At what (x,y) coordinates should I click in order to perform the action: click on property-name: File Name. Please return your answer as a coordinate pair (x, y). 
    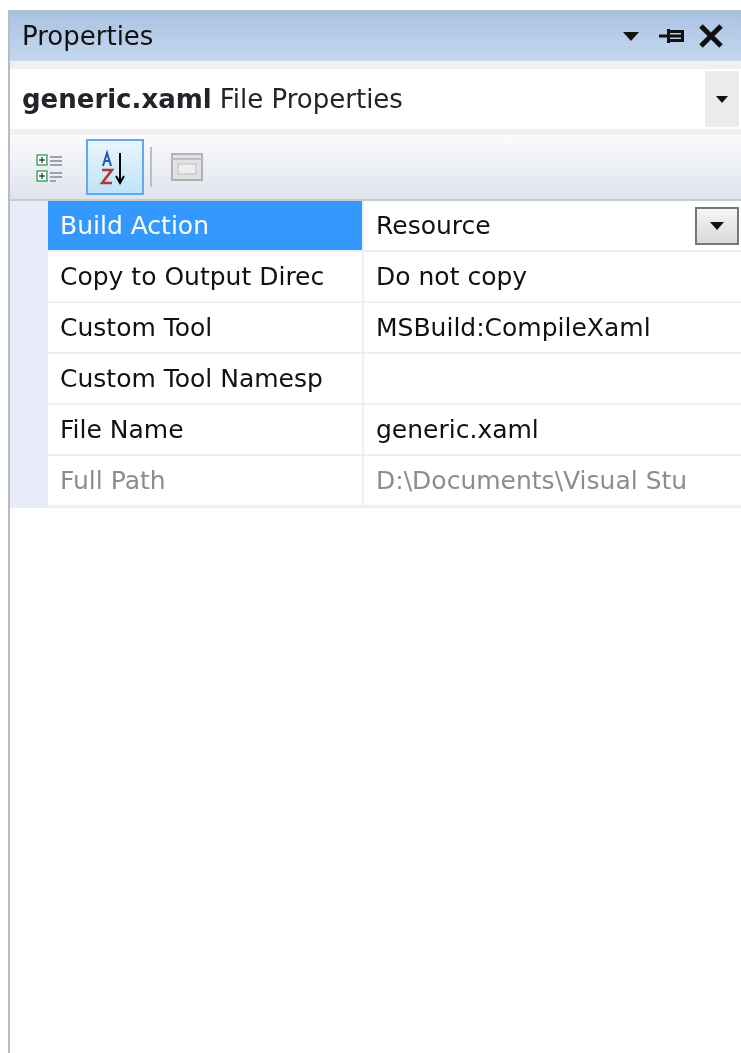
    Looking at the image, I should click on (206, 430).